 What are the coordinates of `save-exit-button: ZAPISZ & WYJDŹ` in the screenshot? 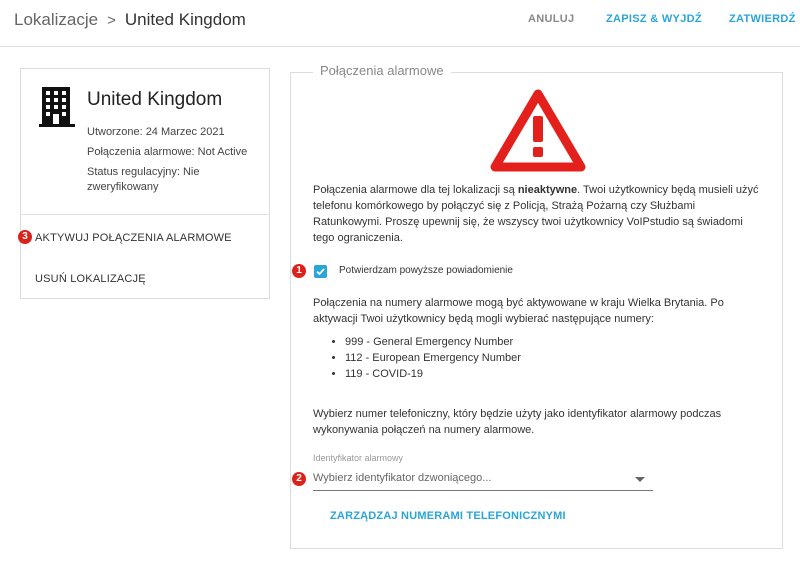 It's located at (654, 19).